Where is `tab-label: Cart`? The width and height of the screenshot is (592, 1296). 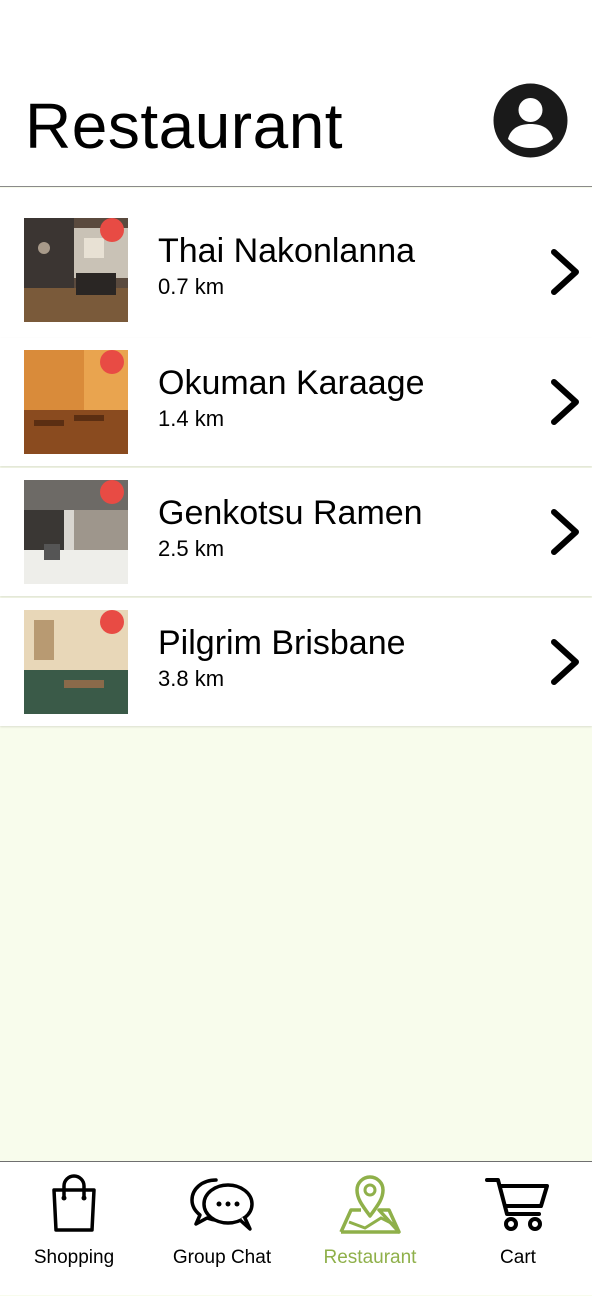
tab-label: Cart is located at coordinates (518, 1257).